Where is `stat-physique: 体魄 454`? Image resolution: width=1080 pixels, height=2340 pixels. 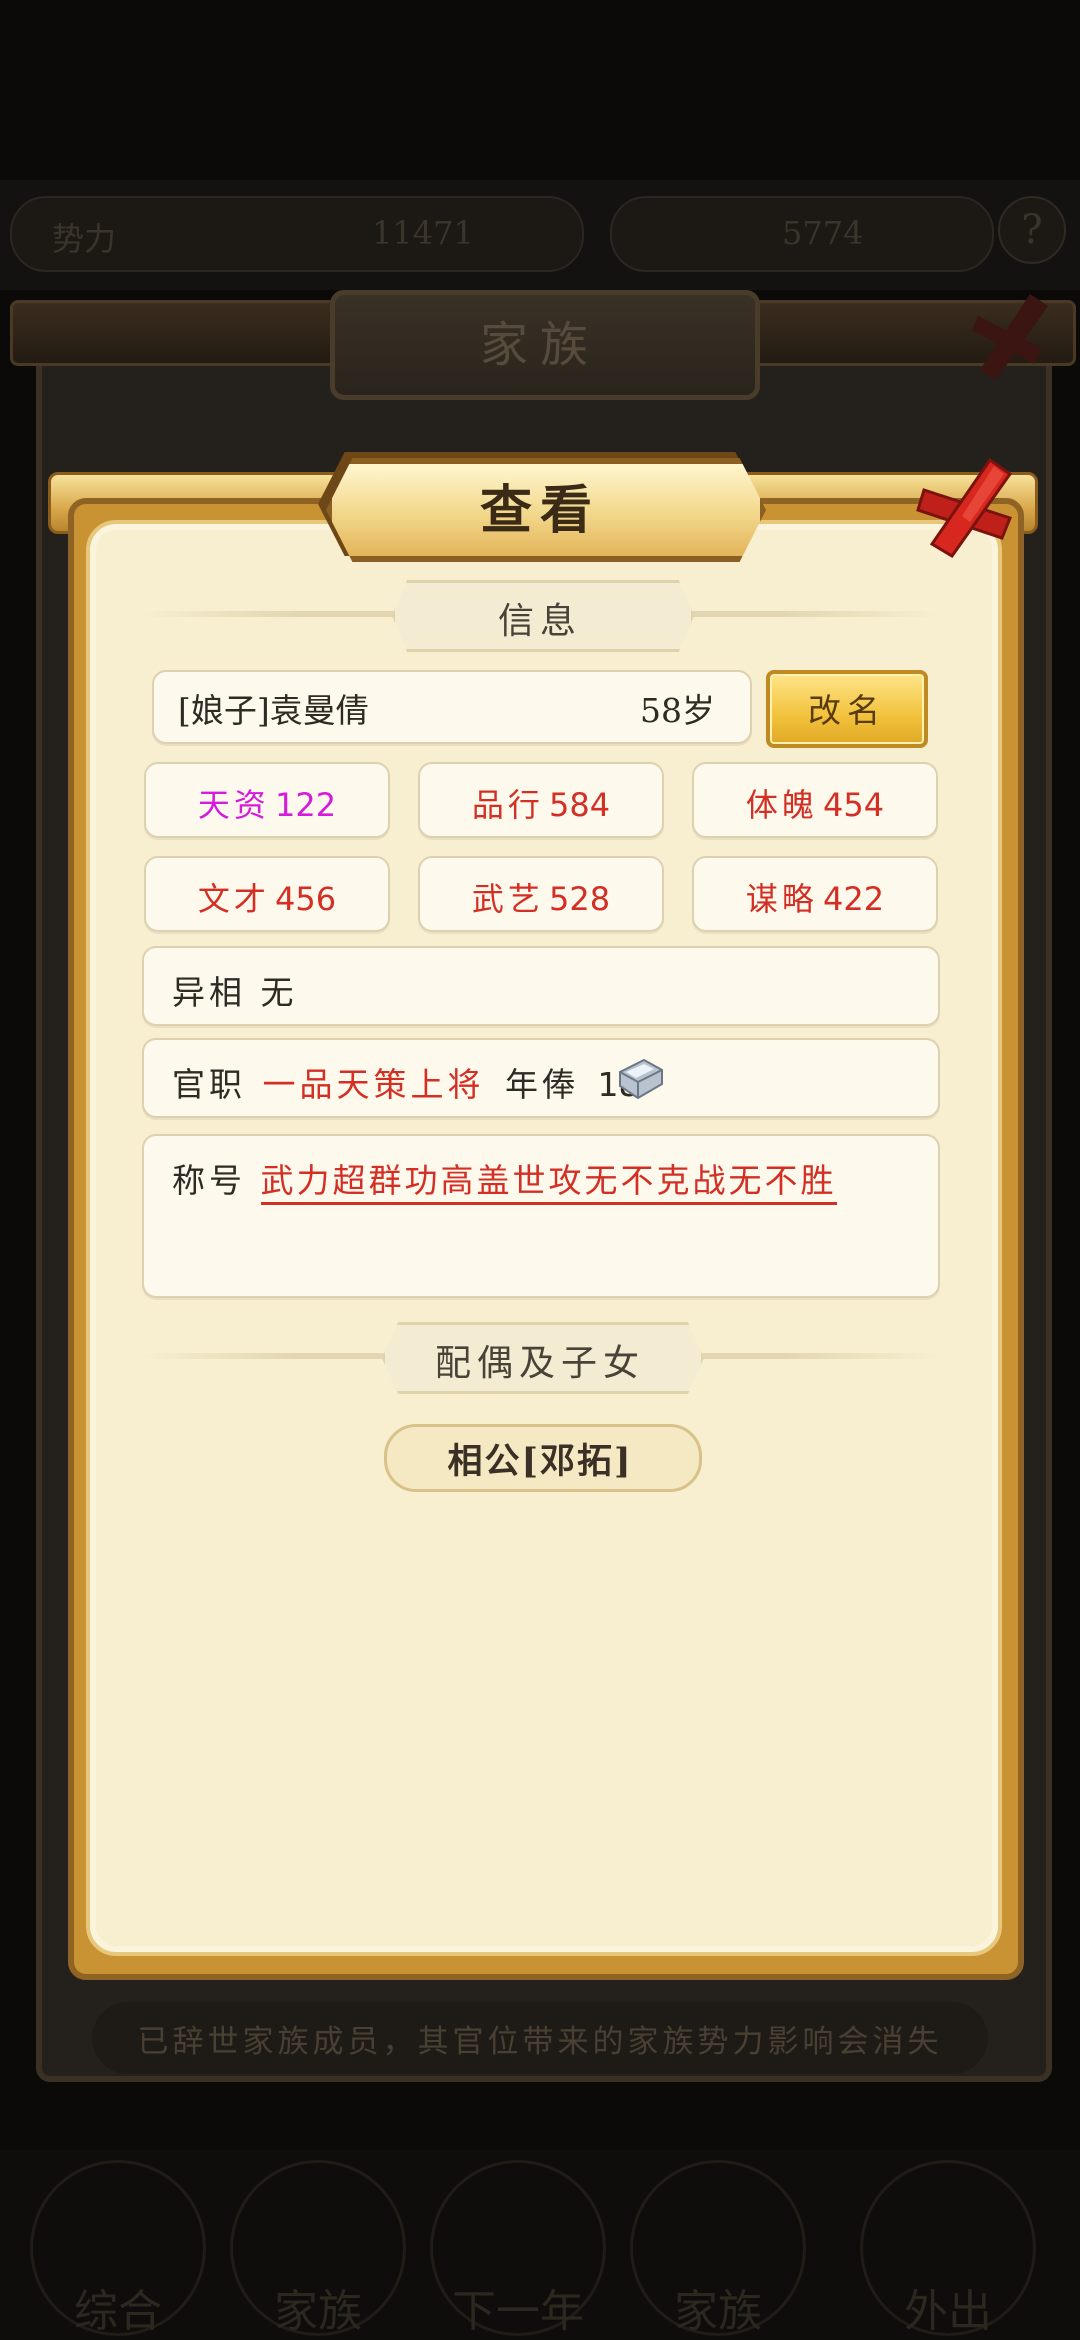 stat-physique: 体魄 454 is located at coordinates (815, 800).